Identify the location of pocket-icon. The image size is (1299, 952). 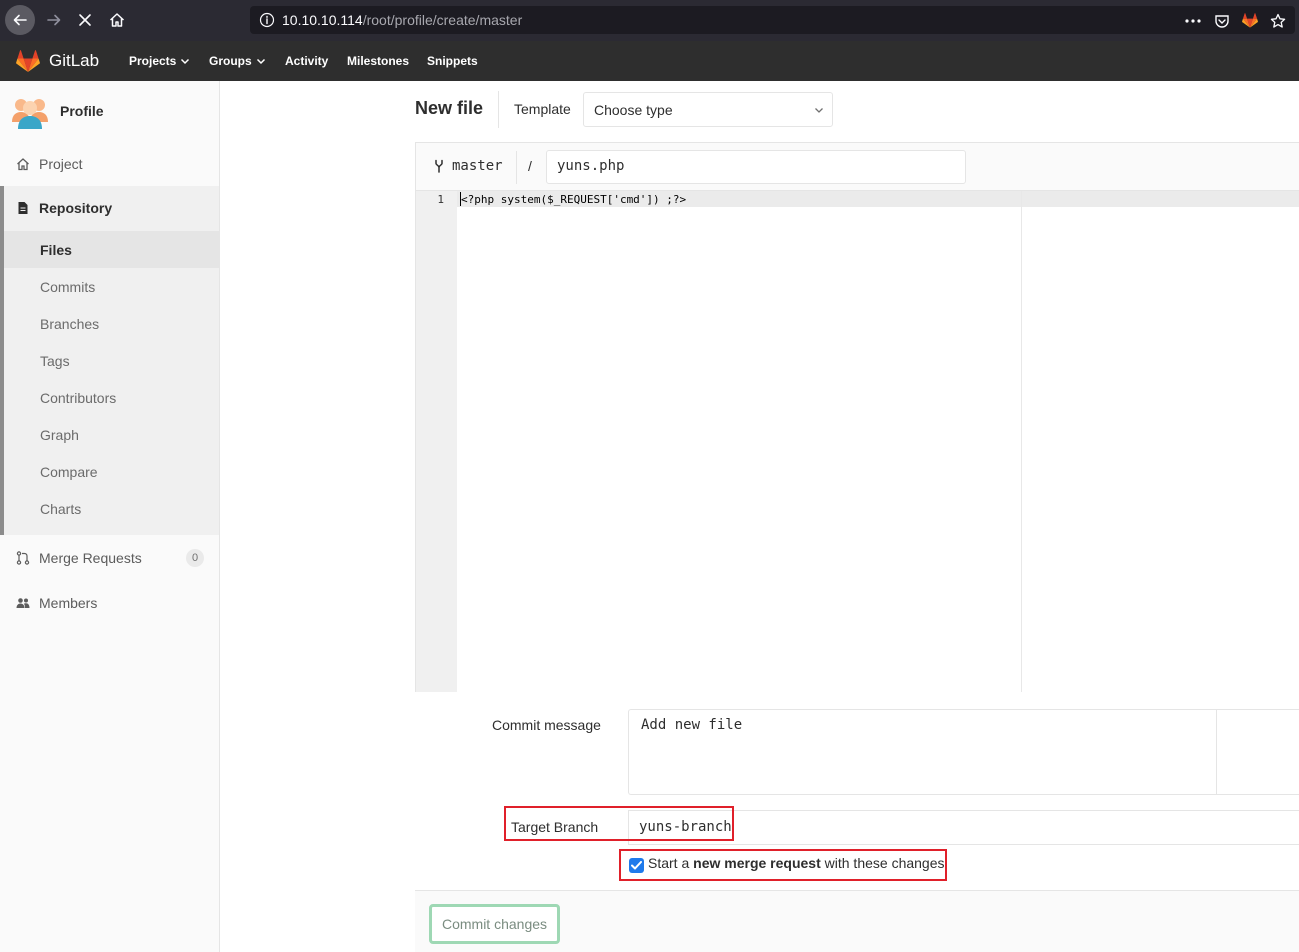
(1222, 21).